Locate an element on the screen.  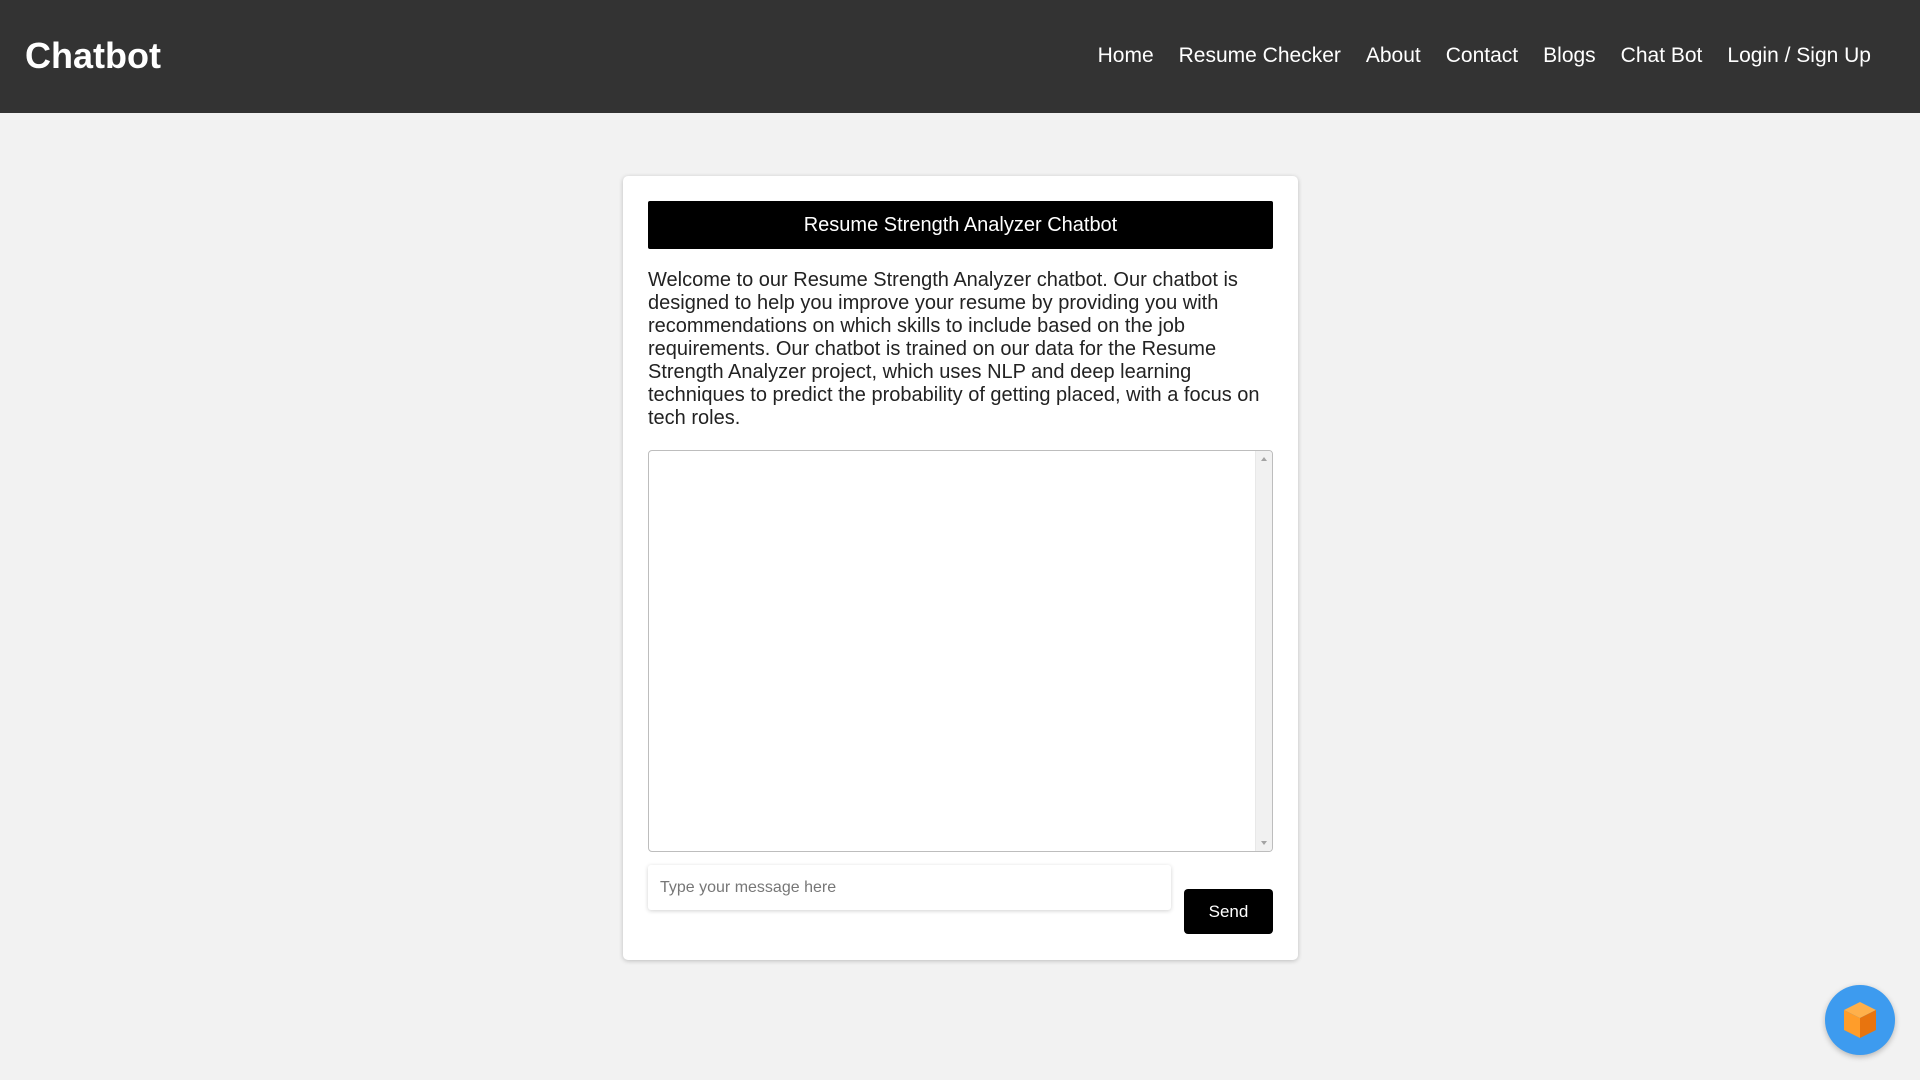
nav-link-login-signup: Login / Sign Up is located at coordinates (1799, 56).